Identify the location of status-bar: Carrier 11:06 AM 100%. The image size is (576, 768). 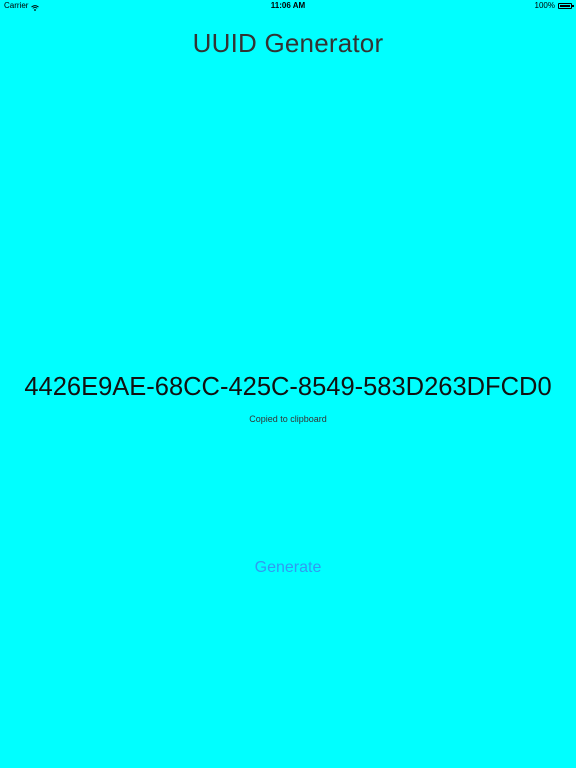
(288, 6).